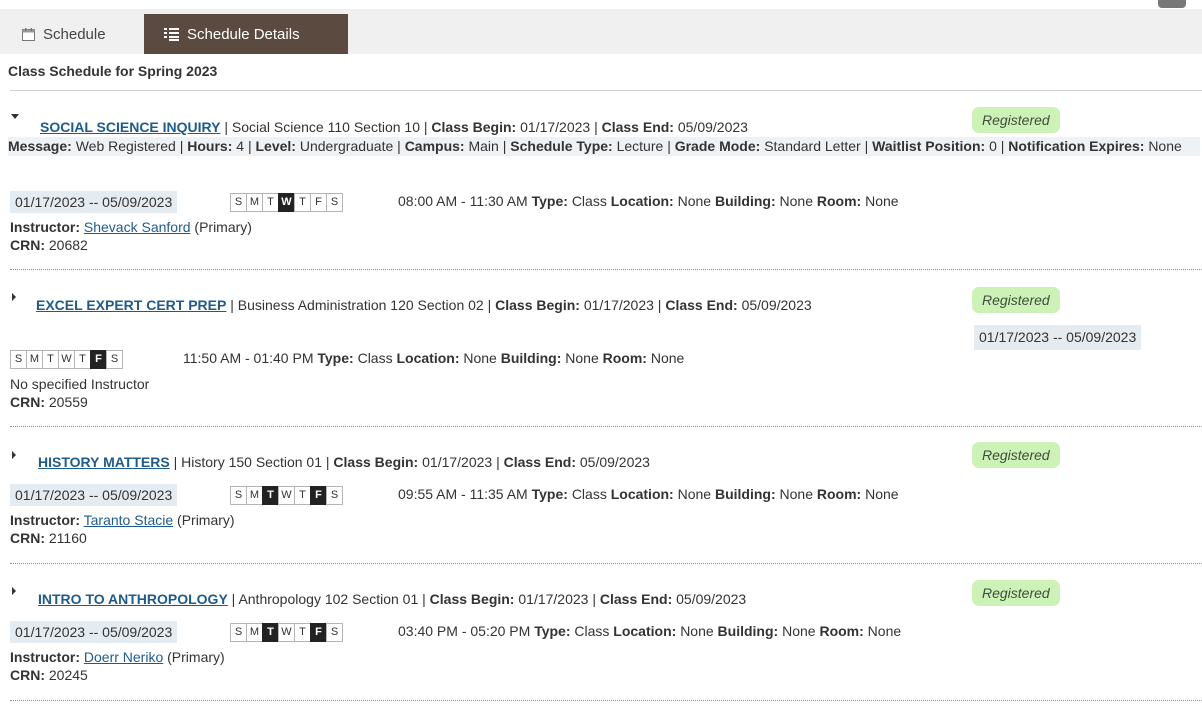 The height and width of the screenshot is (722, 1202). Describe the element at coordinates (463, 494) in the screenshot. I see `meeting-time: 09:55 AM - 11:35 AM` at that location.